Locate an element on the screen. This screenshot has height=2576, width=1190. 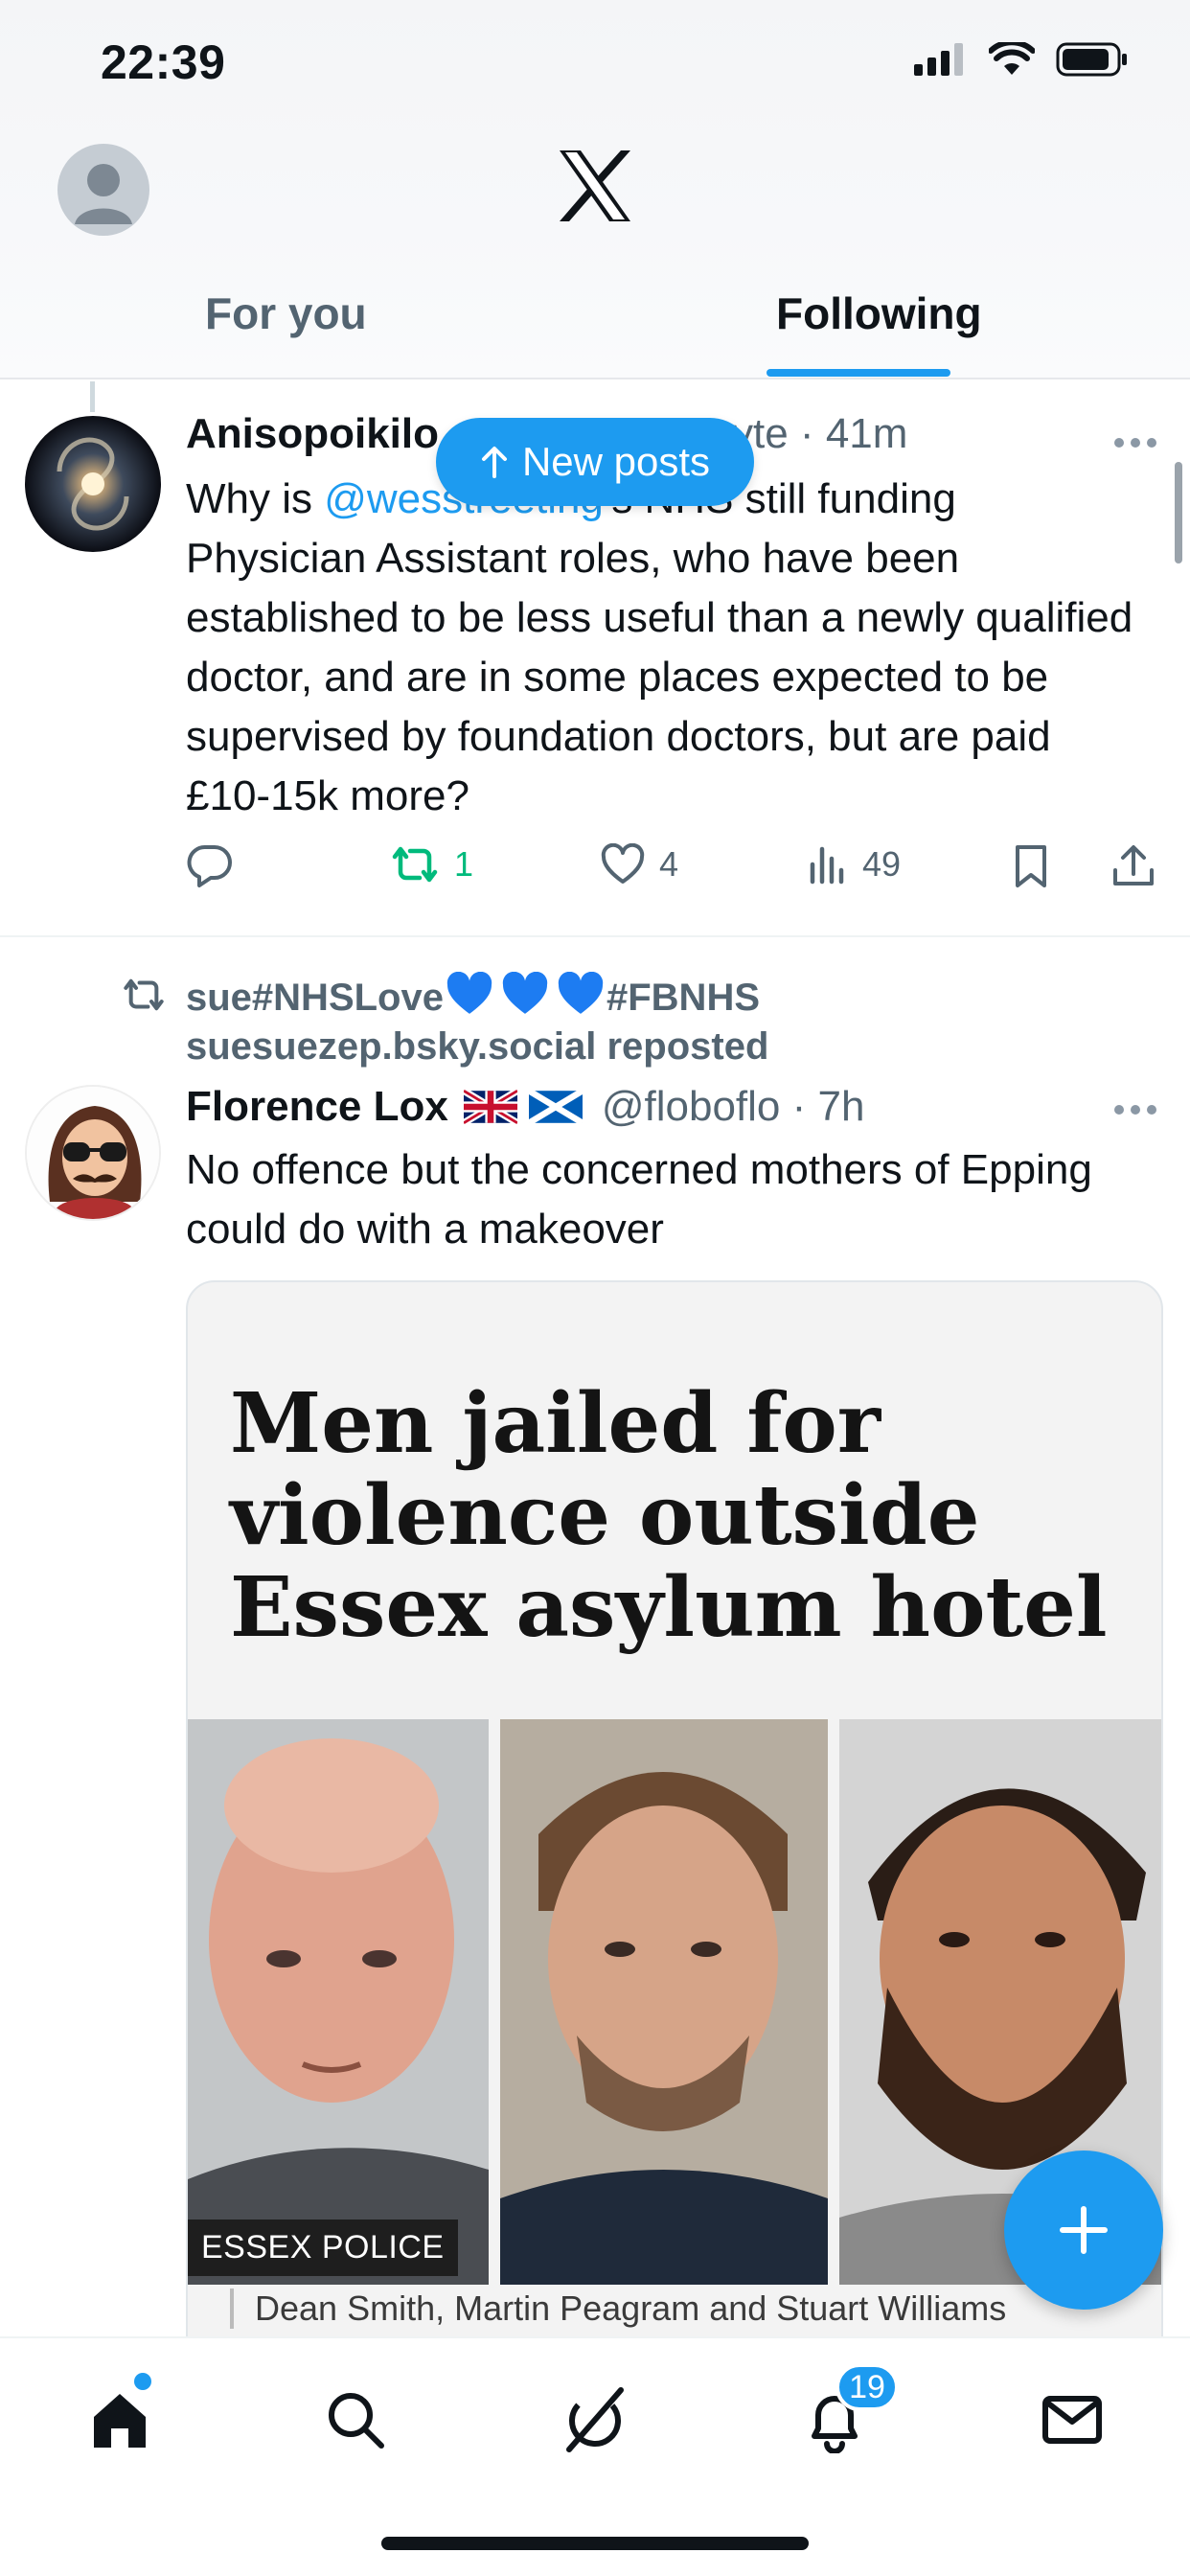
repost-icon is located at coordinates (415, 864).